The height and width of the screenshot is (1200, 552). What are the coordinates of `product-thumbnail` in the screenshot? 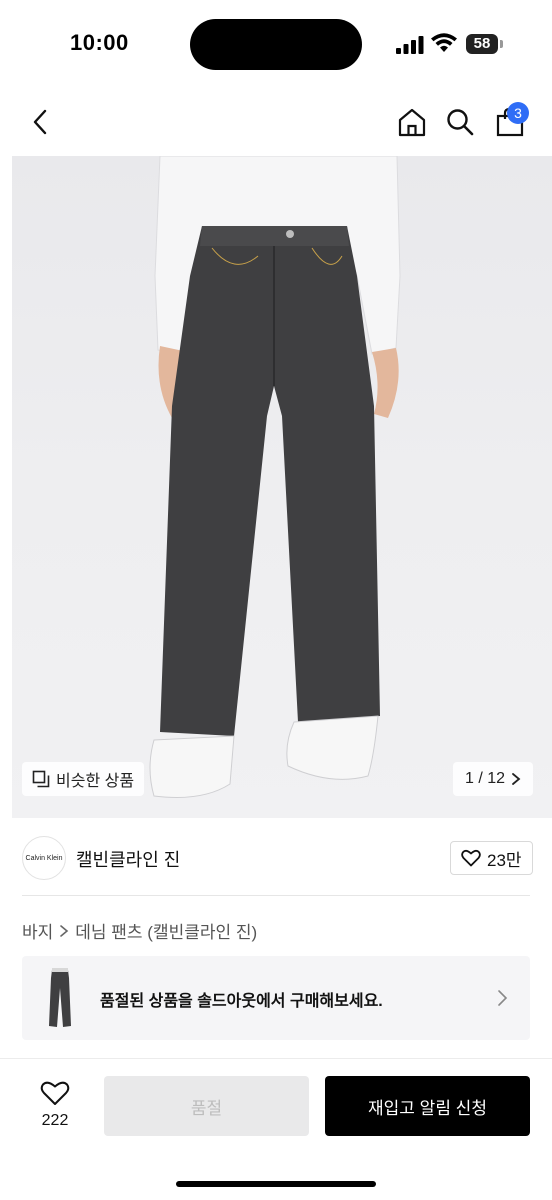 It's located at (60, 997).